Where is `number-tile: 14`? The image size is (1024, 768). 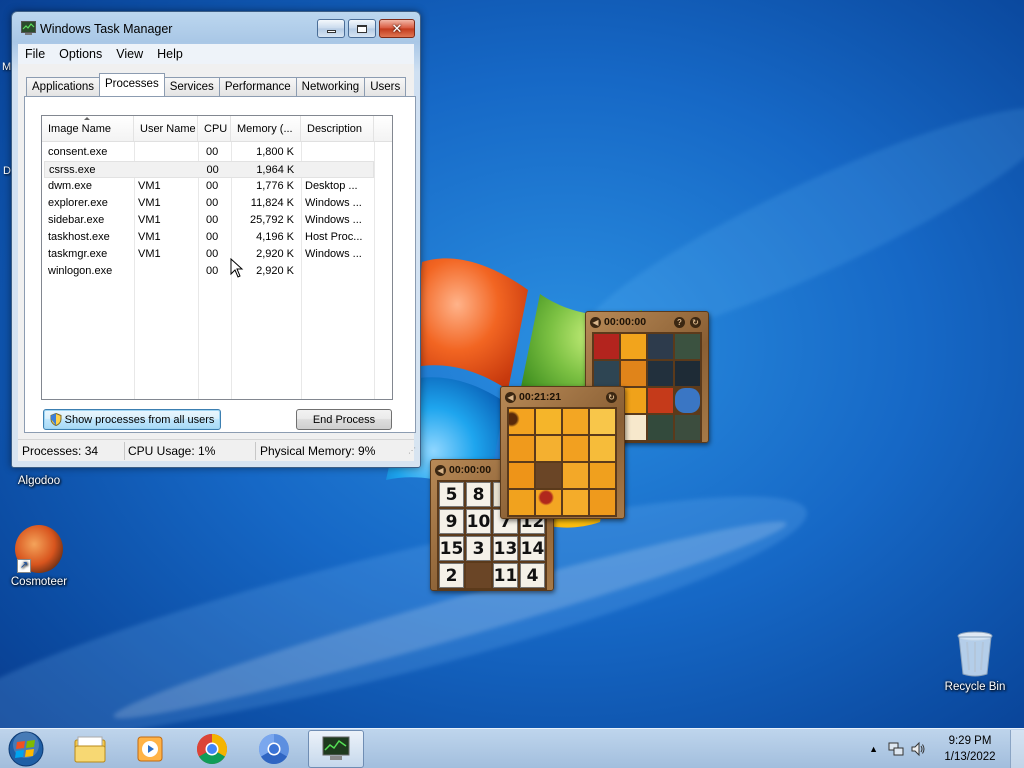
number-tile: 14 is located at coordinates (532, 548).